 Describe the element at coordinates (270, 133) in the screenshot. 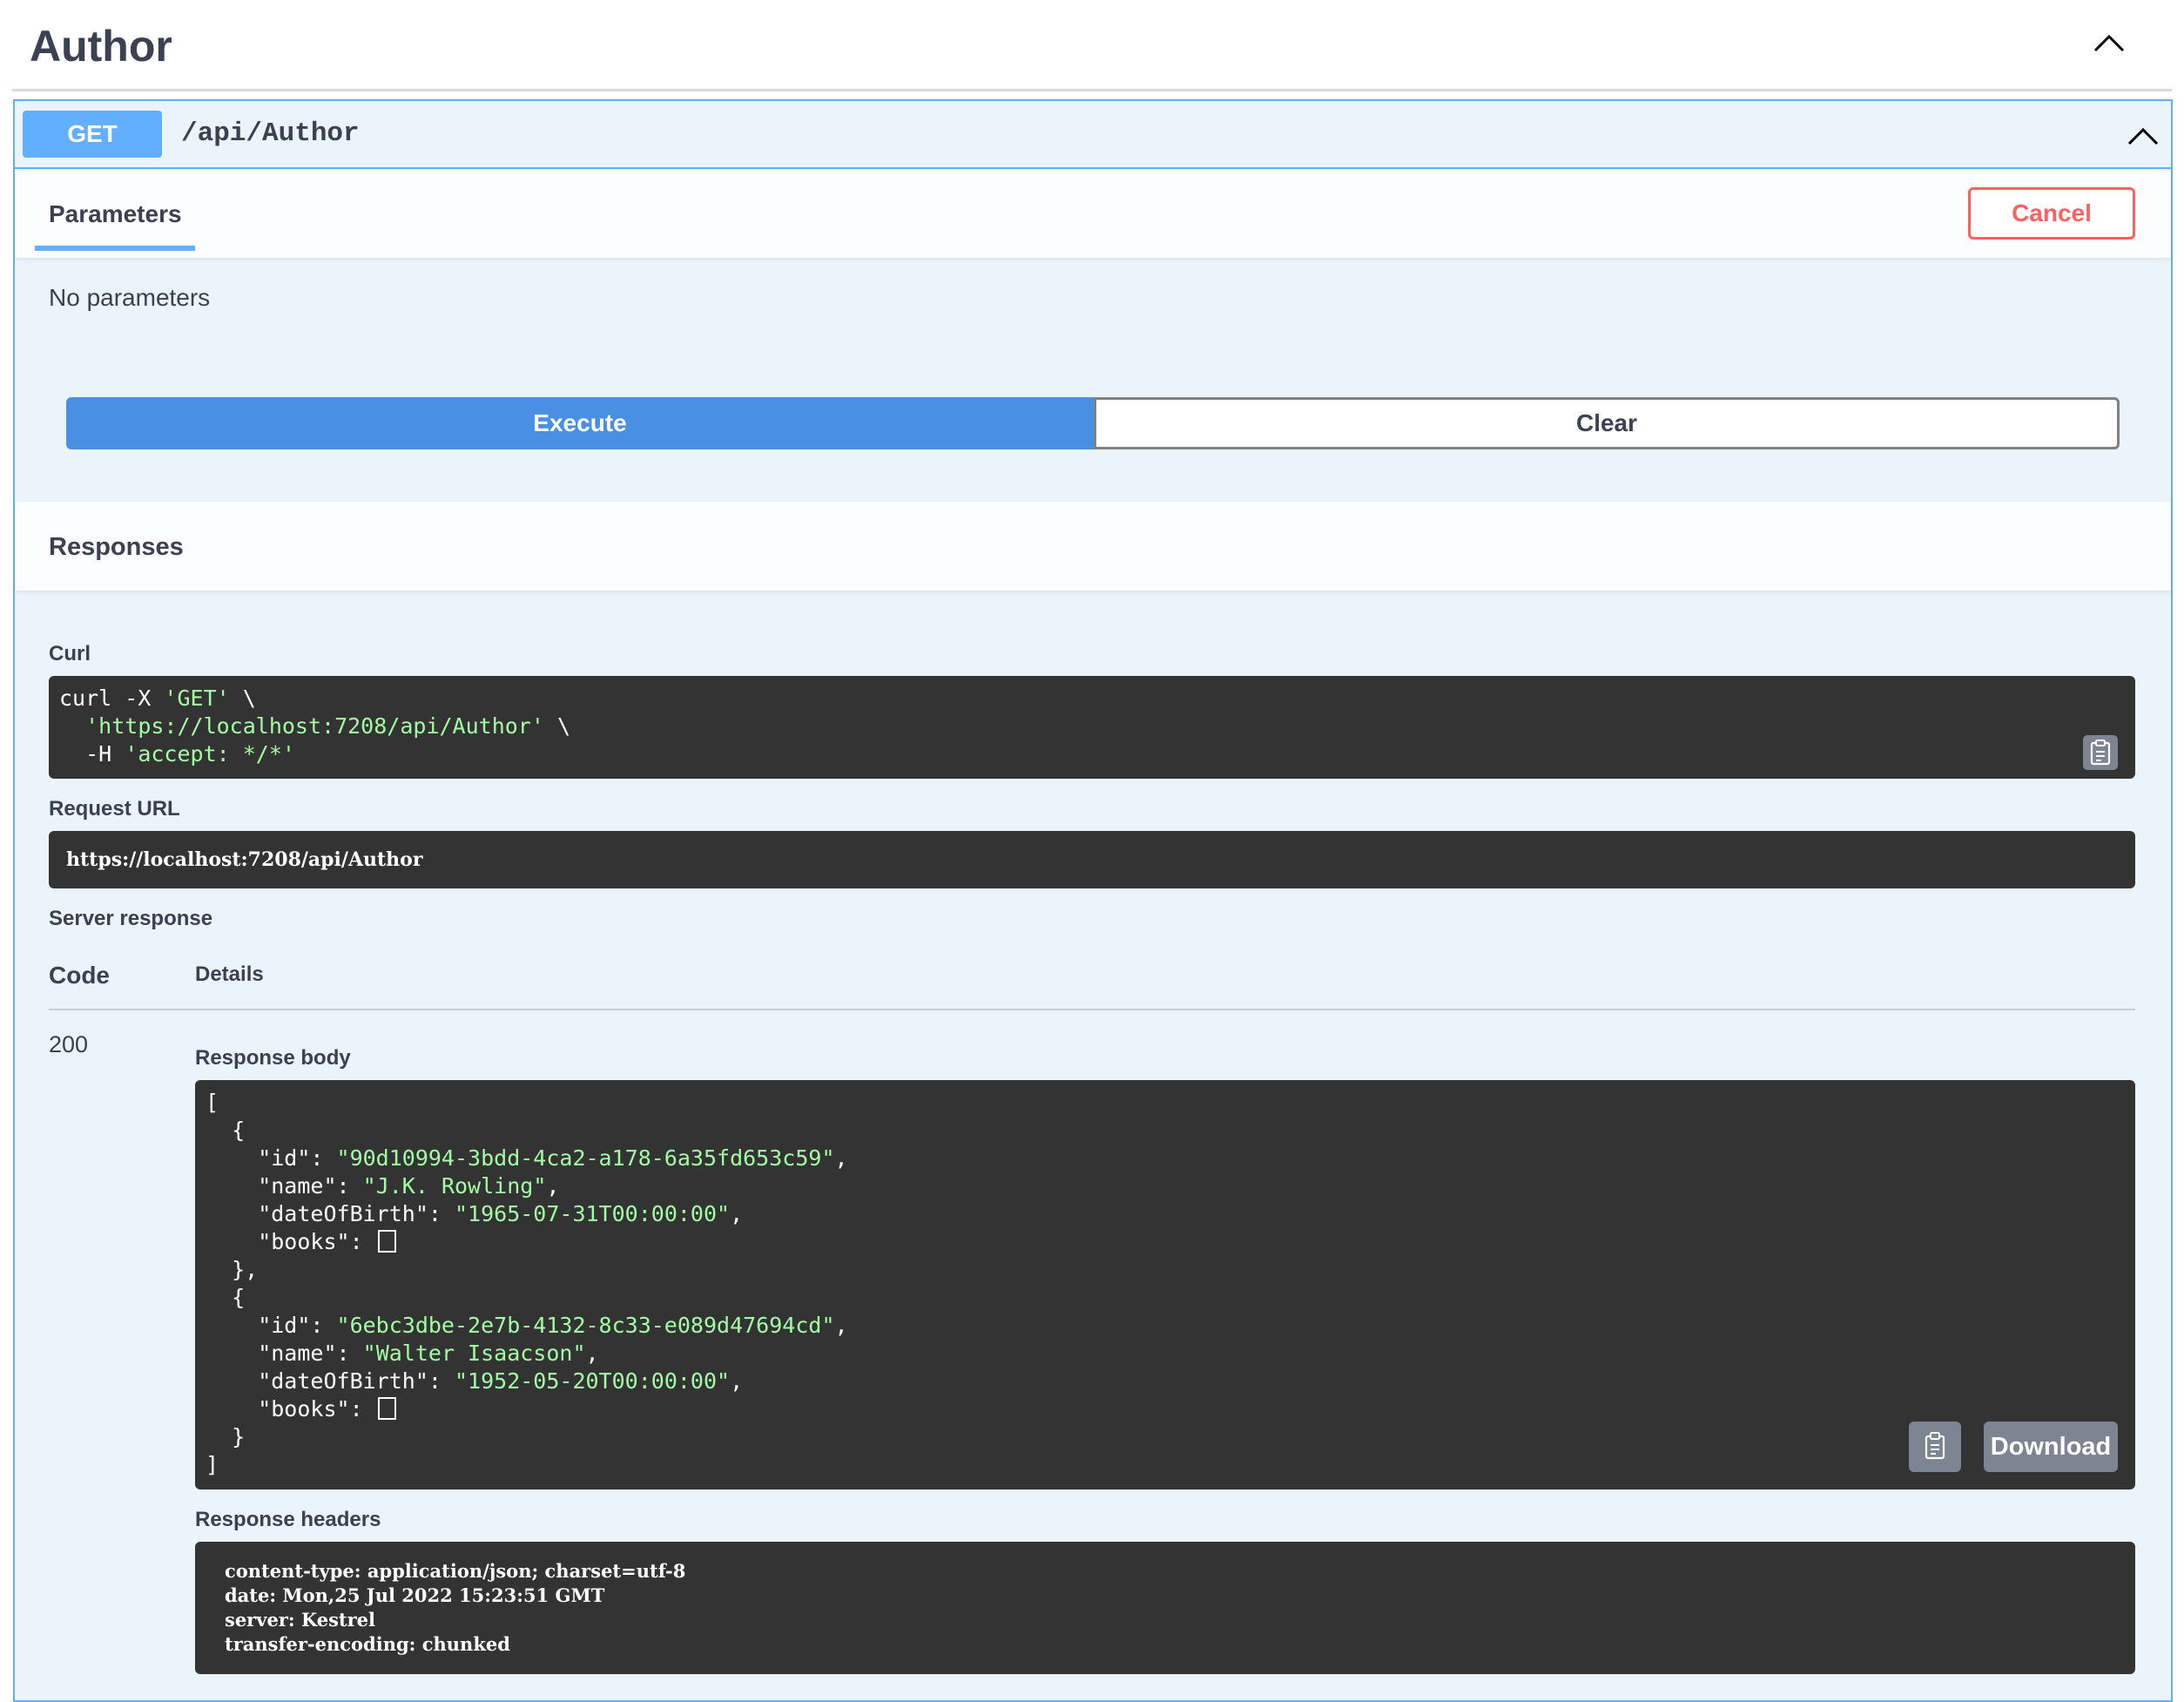

I see `operation-path: /api/Author` at that location.